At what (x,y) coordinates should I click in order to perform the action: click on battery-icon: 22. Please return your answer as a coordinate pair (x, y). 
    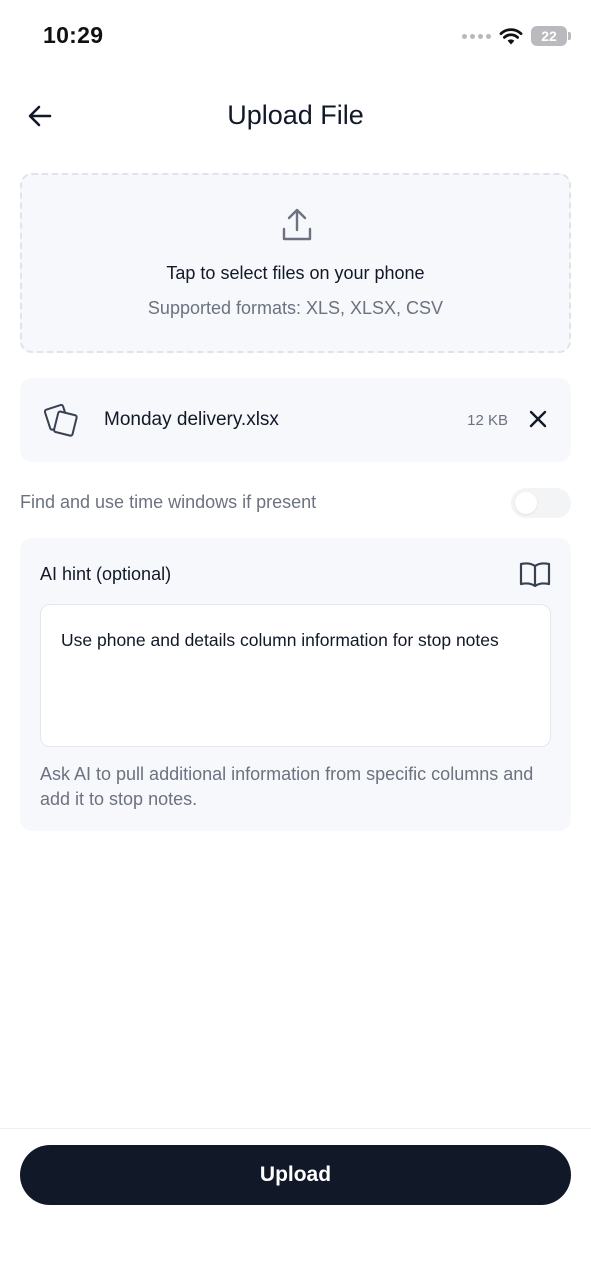
    Looking at the image, I should click on (551, 36).